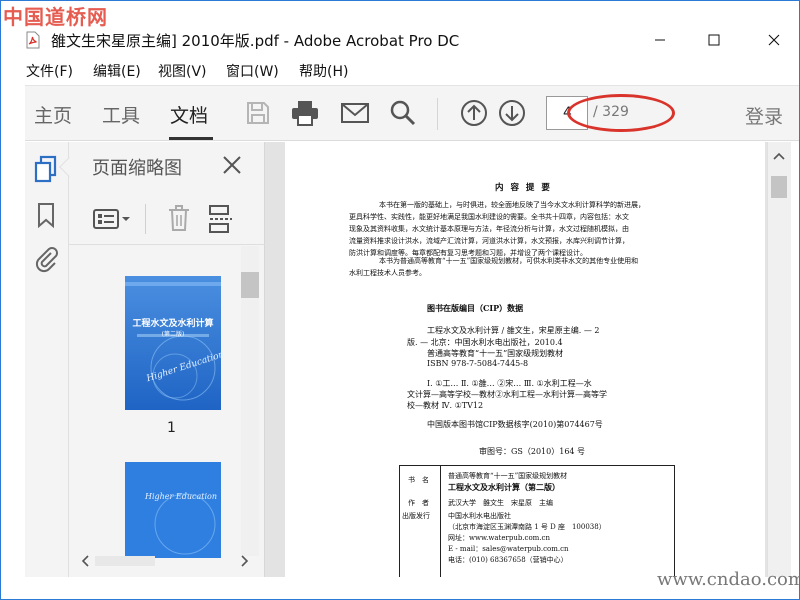 Image resolution: width=800 pixels, height=600 pixels. Describe the element at coordinates (53, 114) in the screenshot. I see `tab-home: 主页` at that location.